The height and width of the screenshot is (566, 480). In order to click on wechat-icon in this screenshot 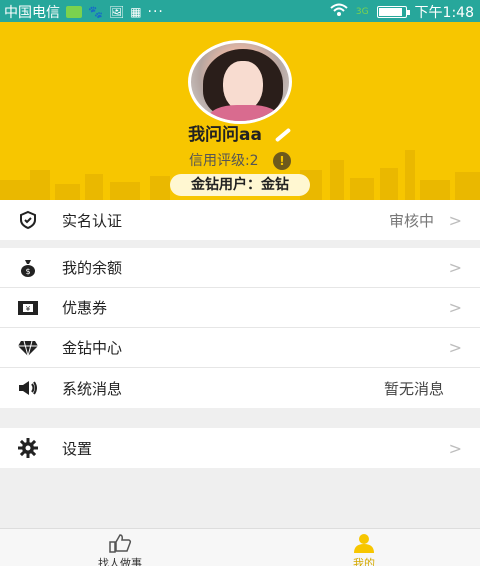, I will do `click(74, 12)`.